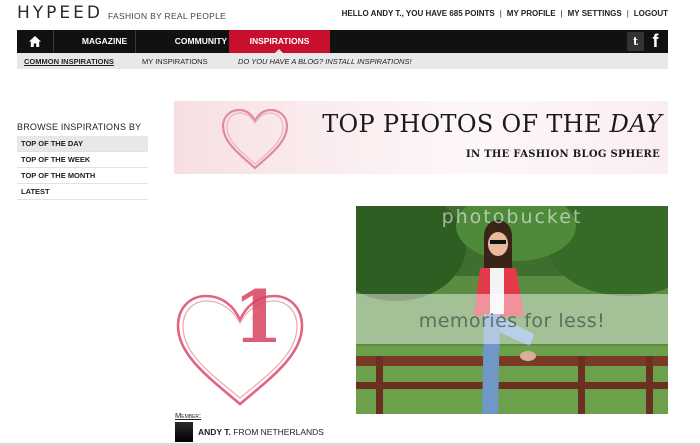 The width and height of the screenshot is (700, 445). What do you see at coordinates (595, 13) in the screenshot?
I see `my-settings-link: MY SETTINGS` at bounding box center [595, 13].